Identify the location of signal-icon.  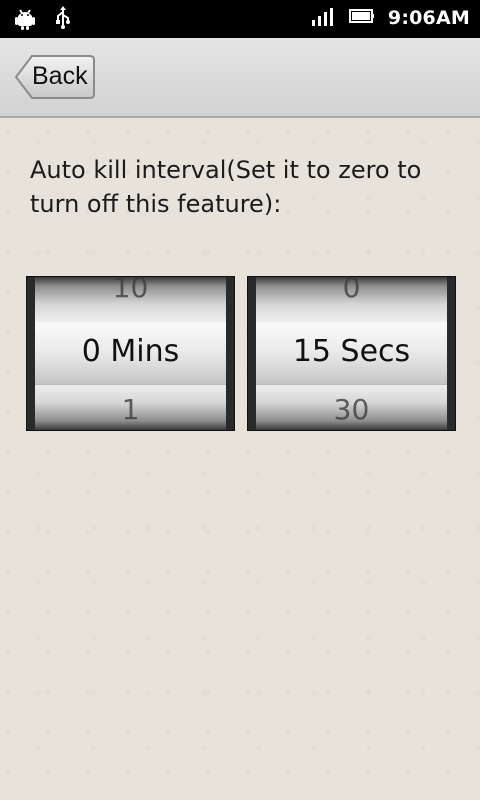
(323, 18).